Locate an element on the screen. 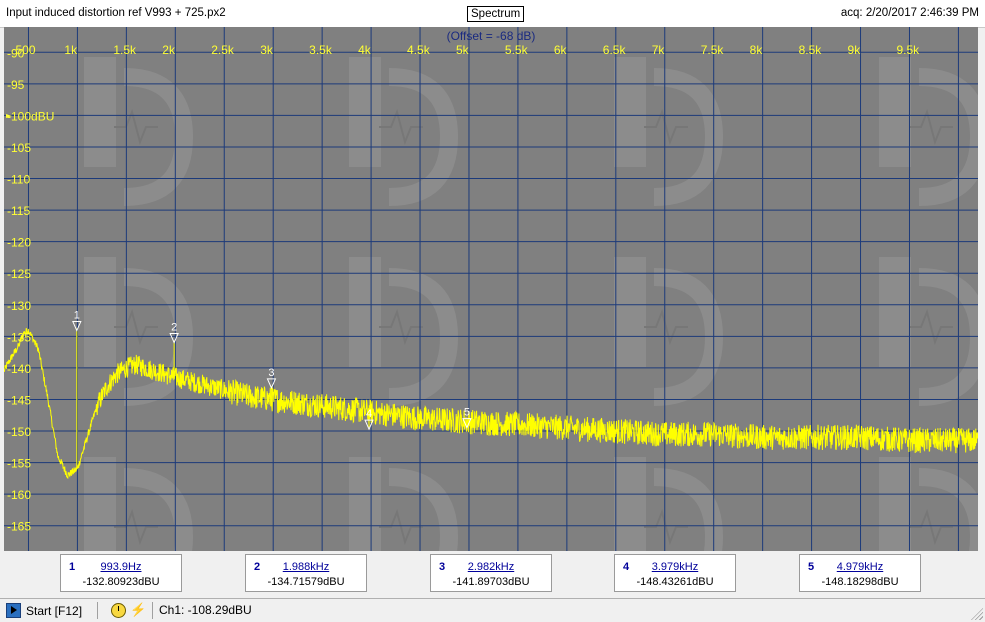 The height and width of the screenshot is (622, 985). marker-label: 5 is located at coordinates (467, 413).